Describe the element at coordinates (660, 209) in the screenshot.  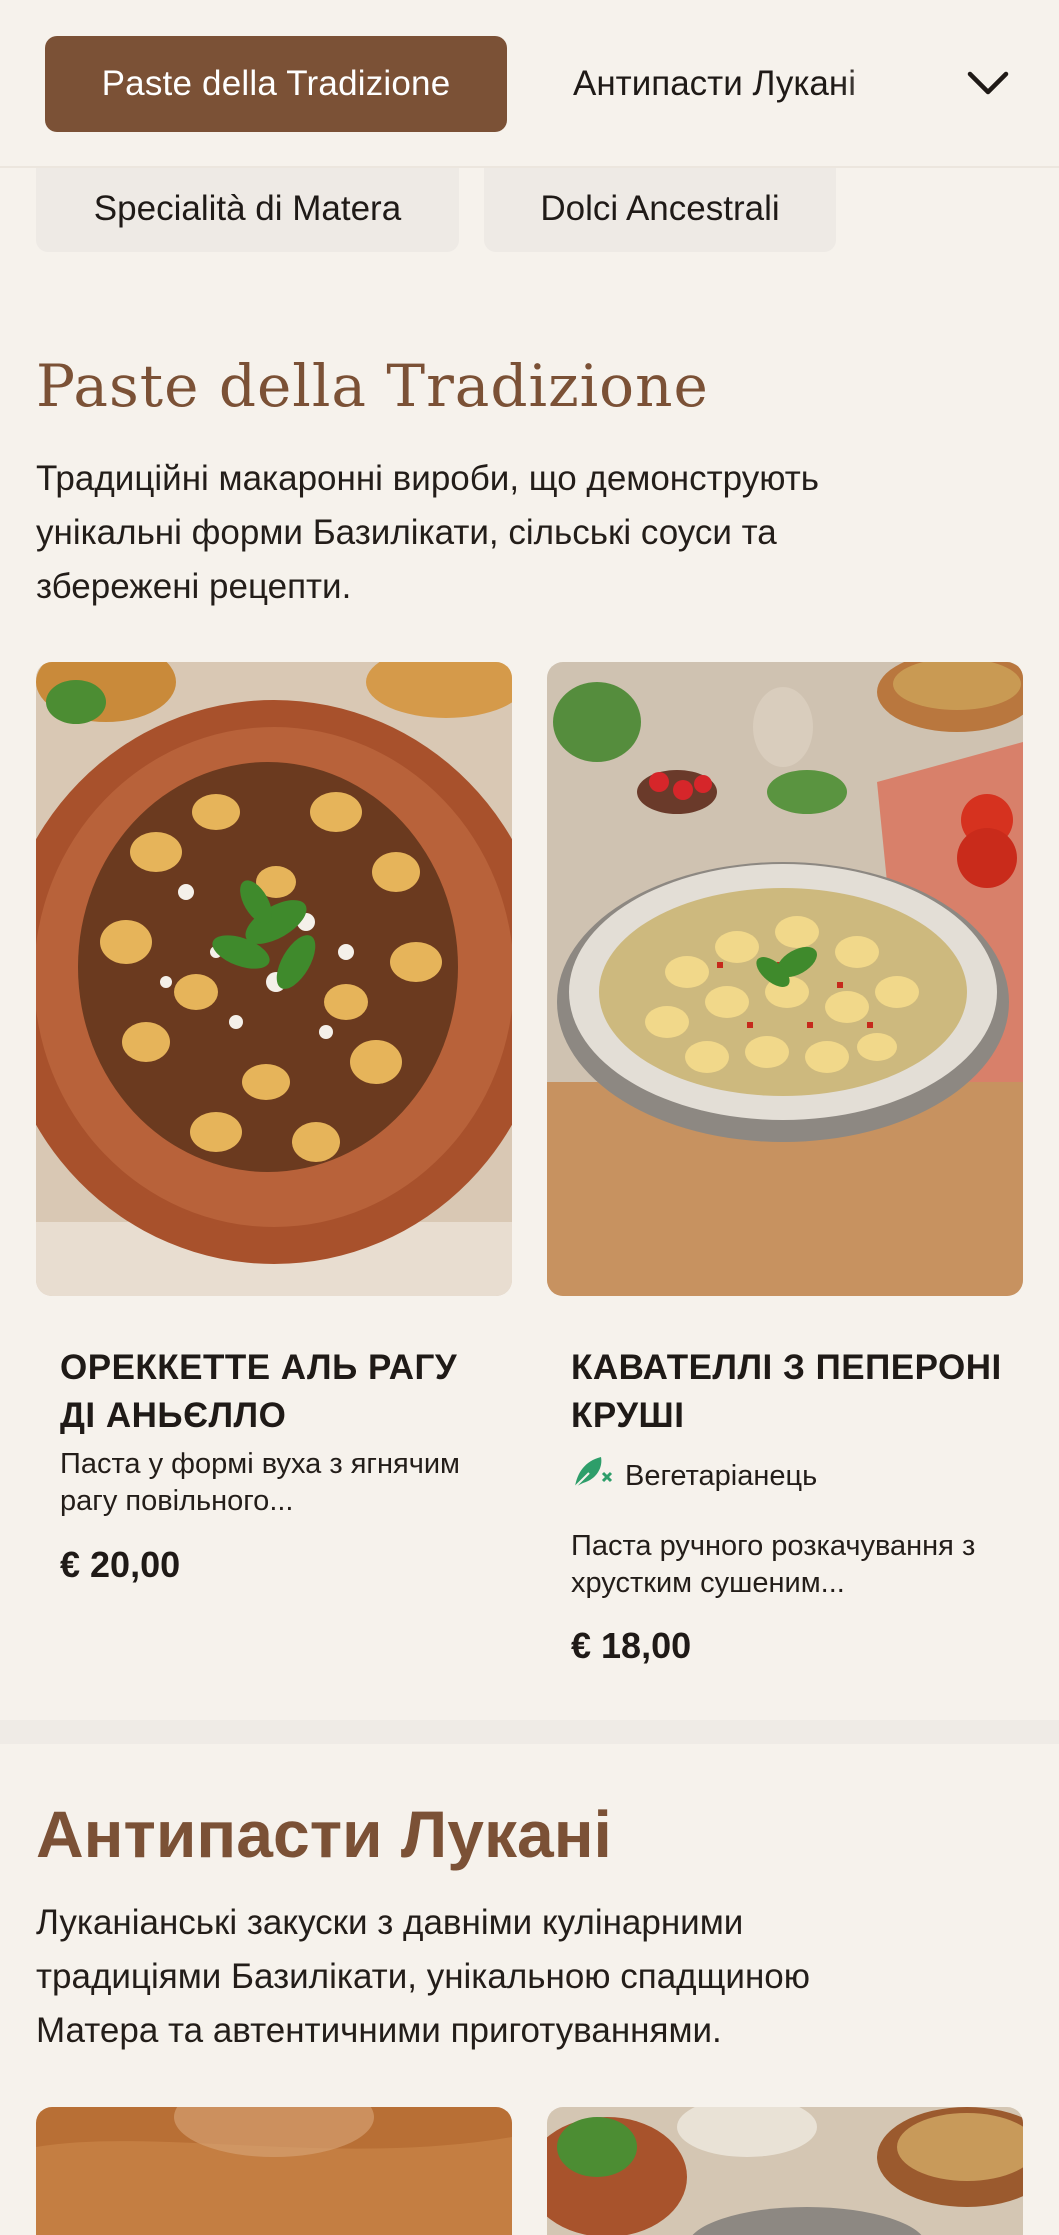
I see `tab-dolci-ancestrali: Dolci Ancestrali` at that location.